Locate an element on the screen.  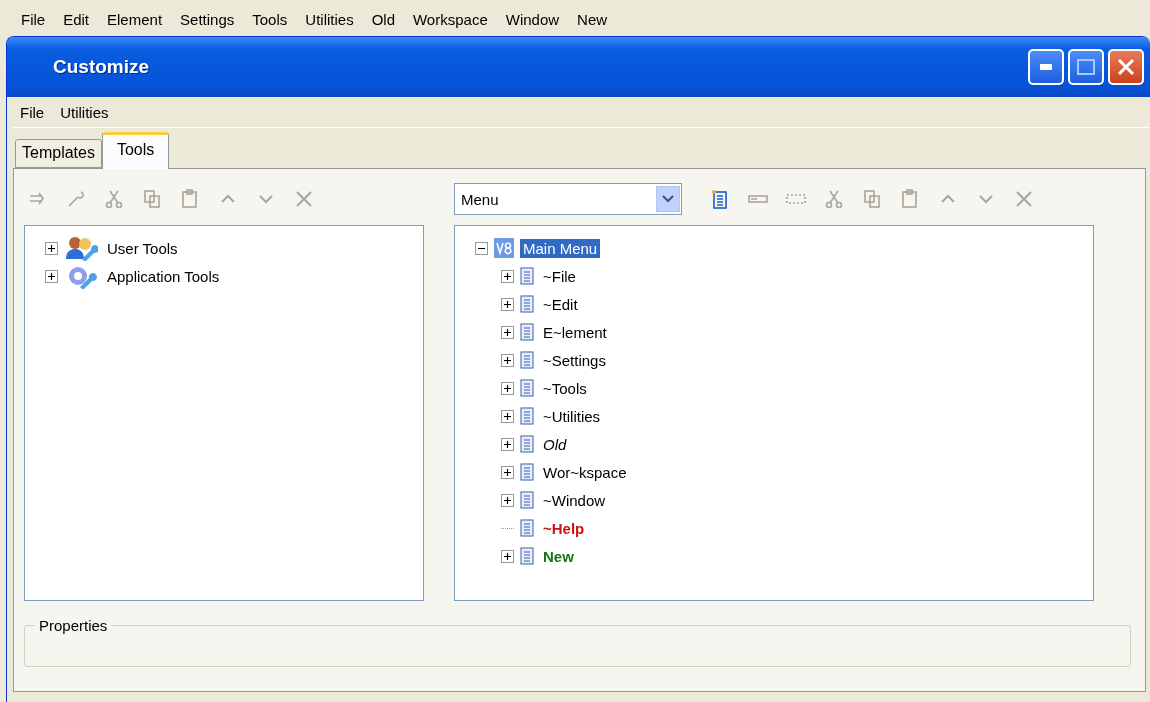
close-button is located at coordinates (1126, 67).